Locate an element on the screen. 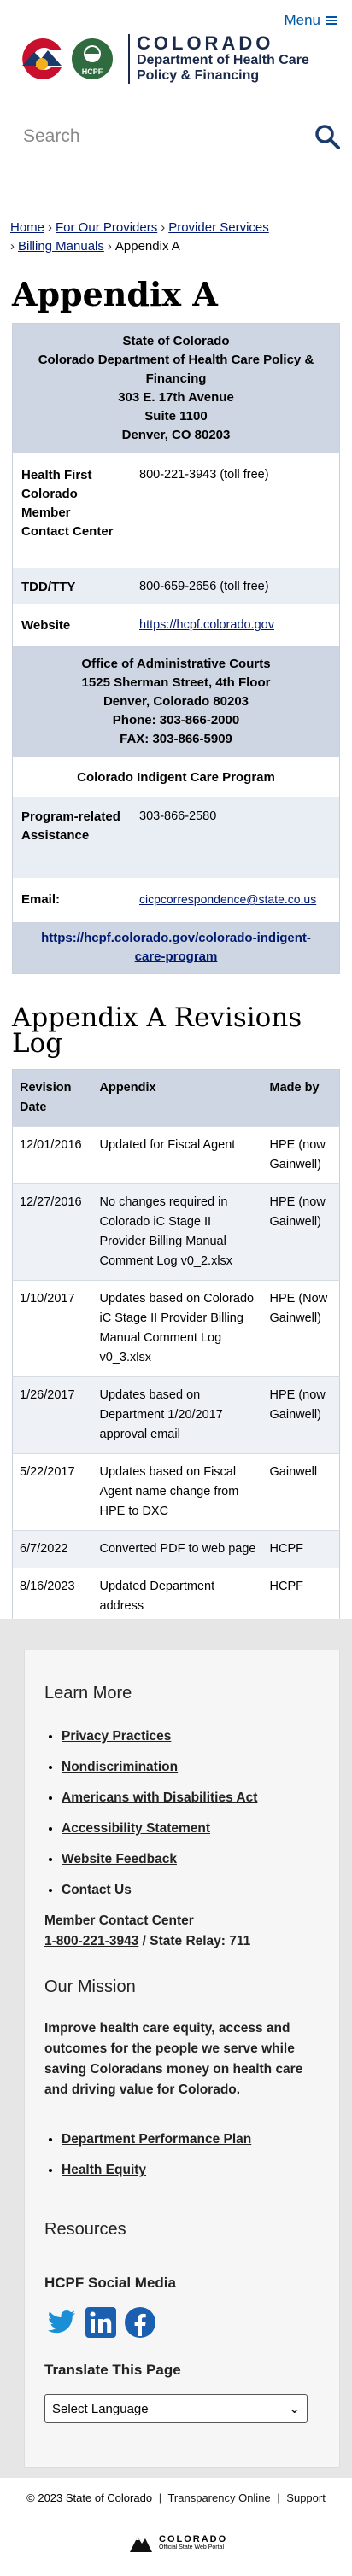  program-title-row: Colorado Indigent Care Program is located at coordinates (176, 778).